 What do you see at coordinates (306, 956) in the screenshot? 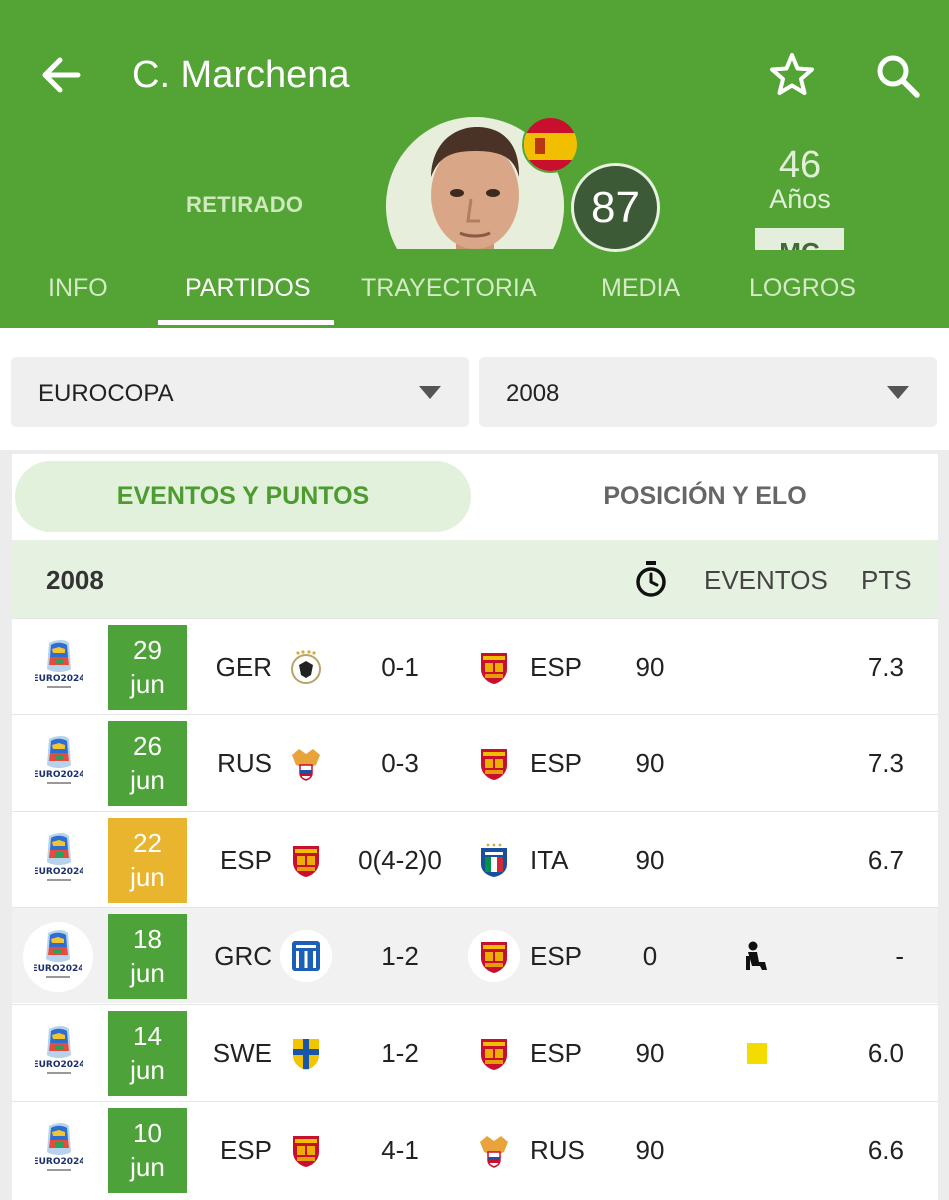
I see `greece-crest-icon` at bounding box center [306, 956].